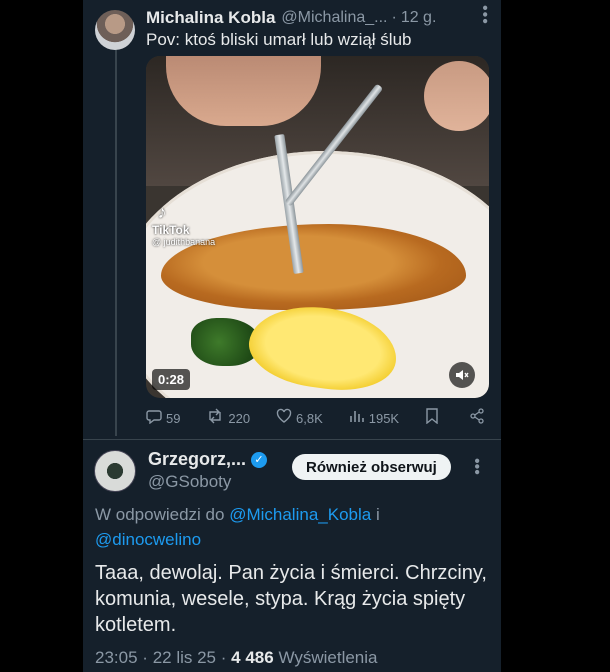 This screenshot has height=672, width=610. Describe the element at coordinates (210, 18) in the screenshot. I see `author-name: Michalina Kobla` at that location.